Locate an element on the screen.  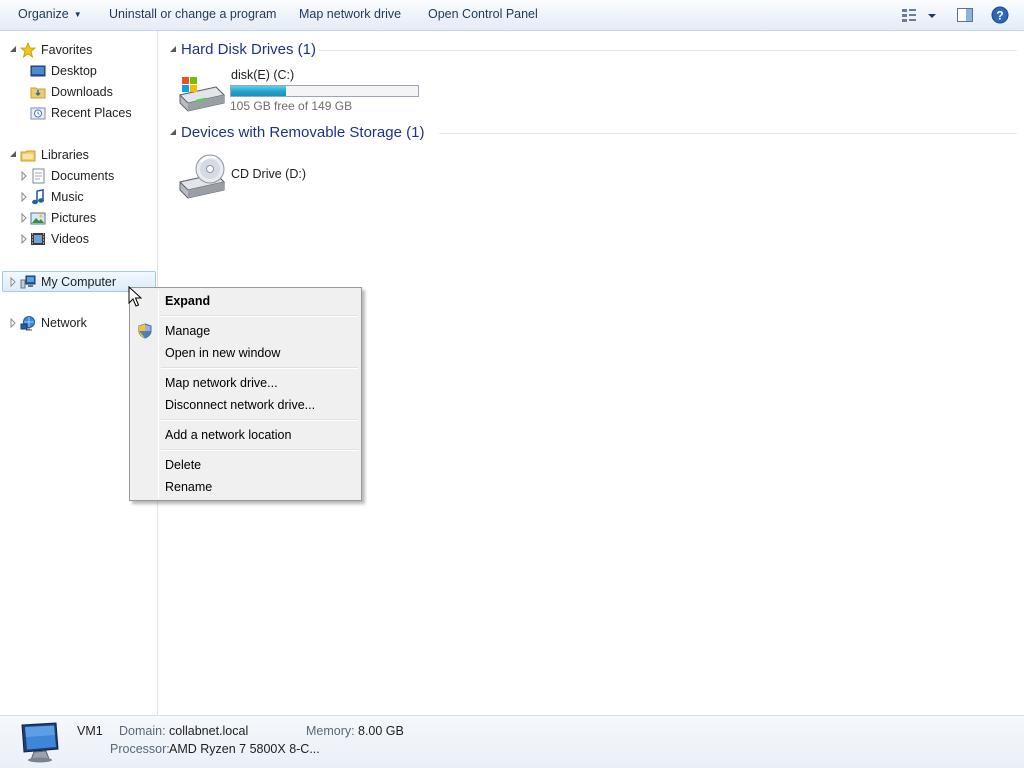
menu-label-expand: Expand is located at coordinates (188, 301).